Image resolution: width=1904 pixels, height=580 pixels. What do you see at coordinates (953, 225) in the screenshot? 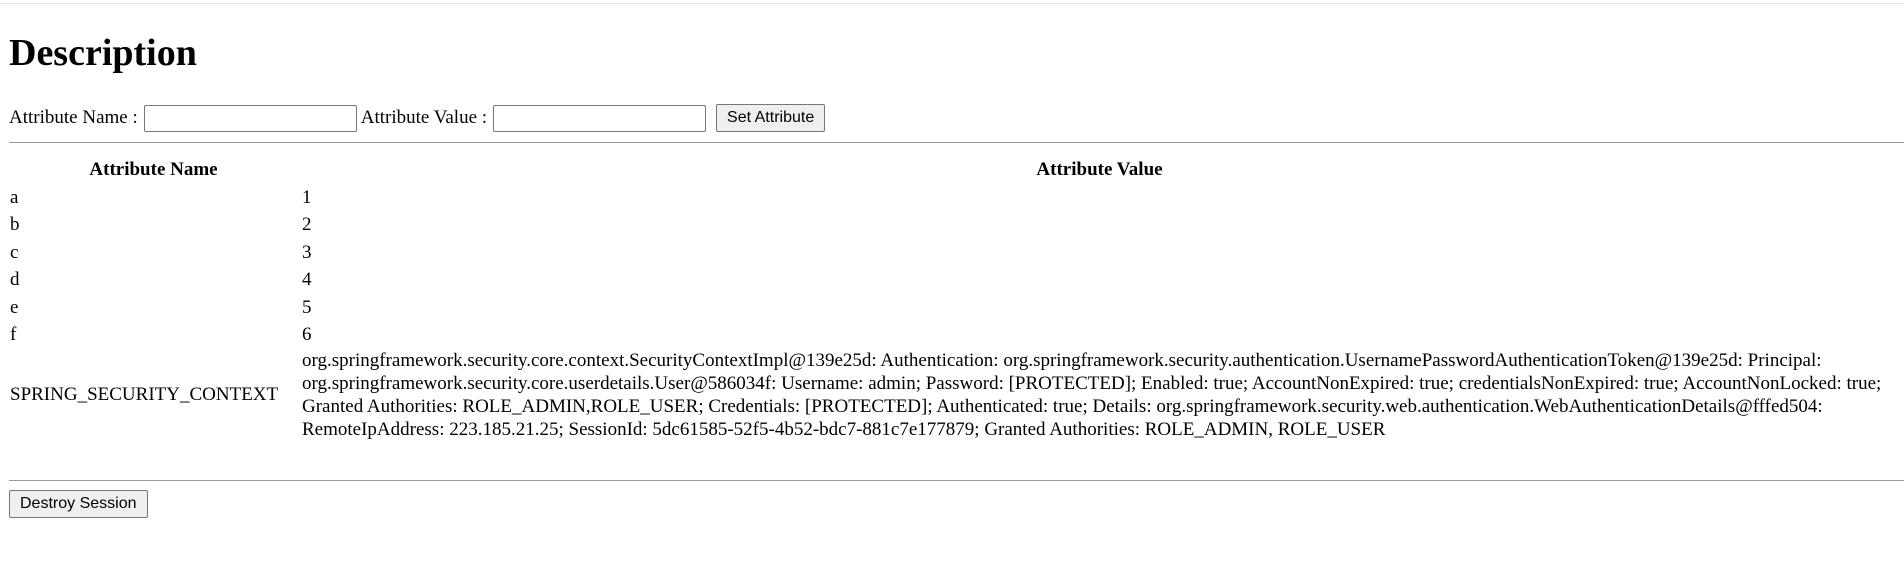
I see `table-row: b 2` at bounding box center [953, 225].